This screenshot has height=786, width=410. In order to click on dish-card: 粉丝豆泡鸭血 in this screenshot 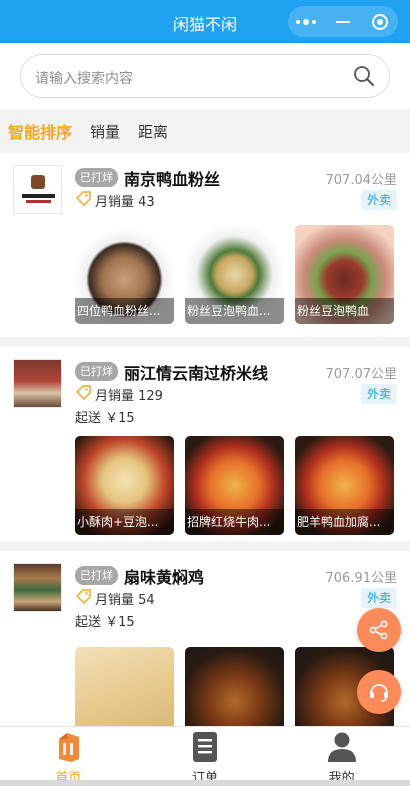, I will do `click(344, 274)`.